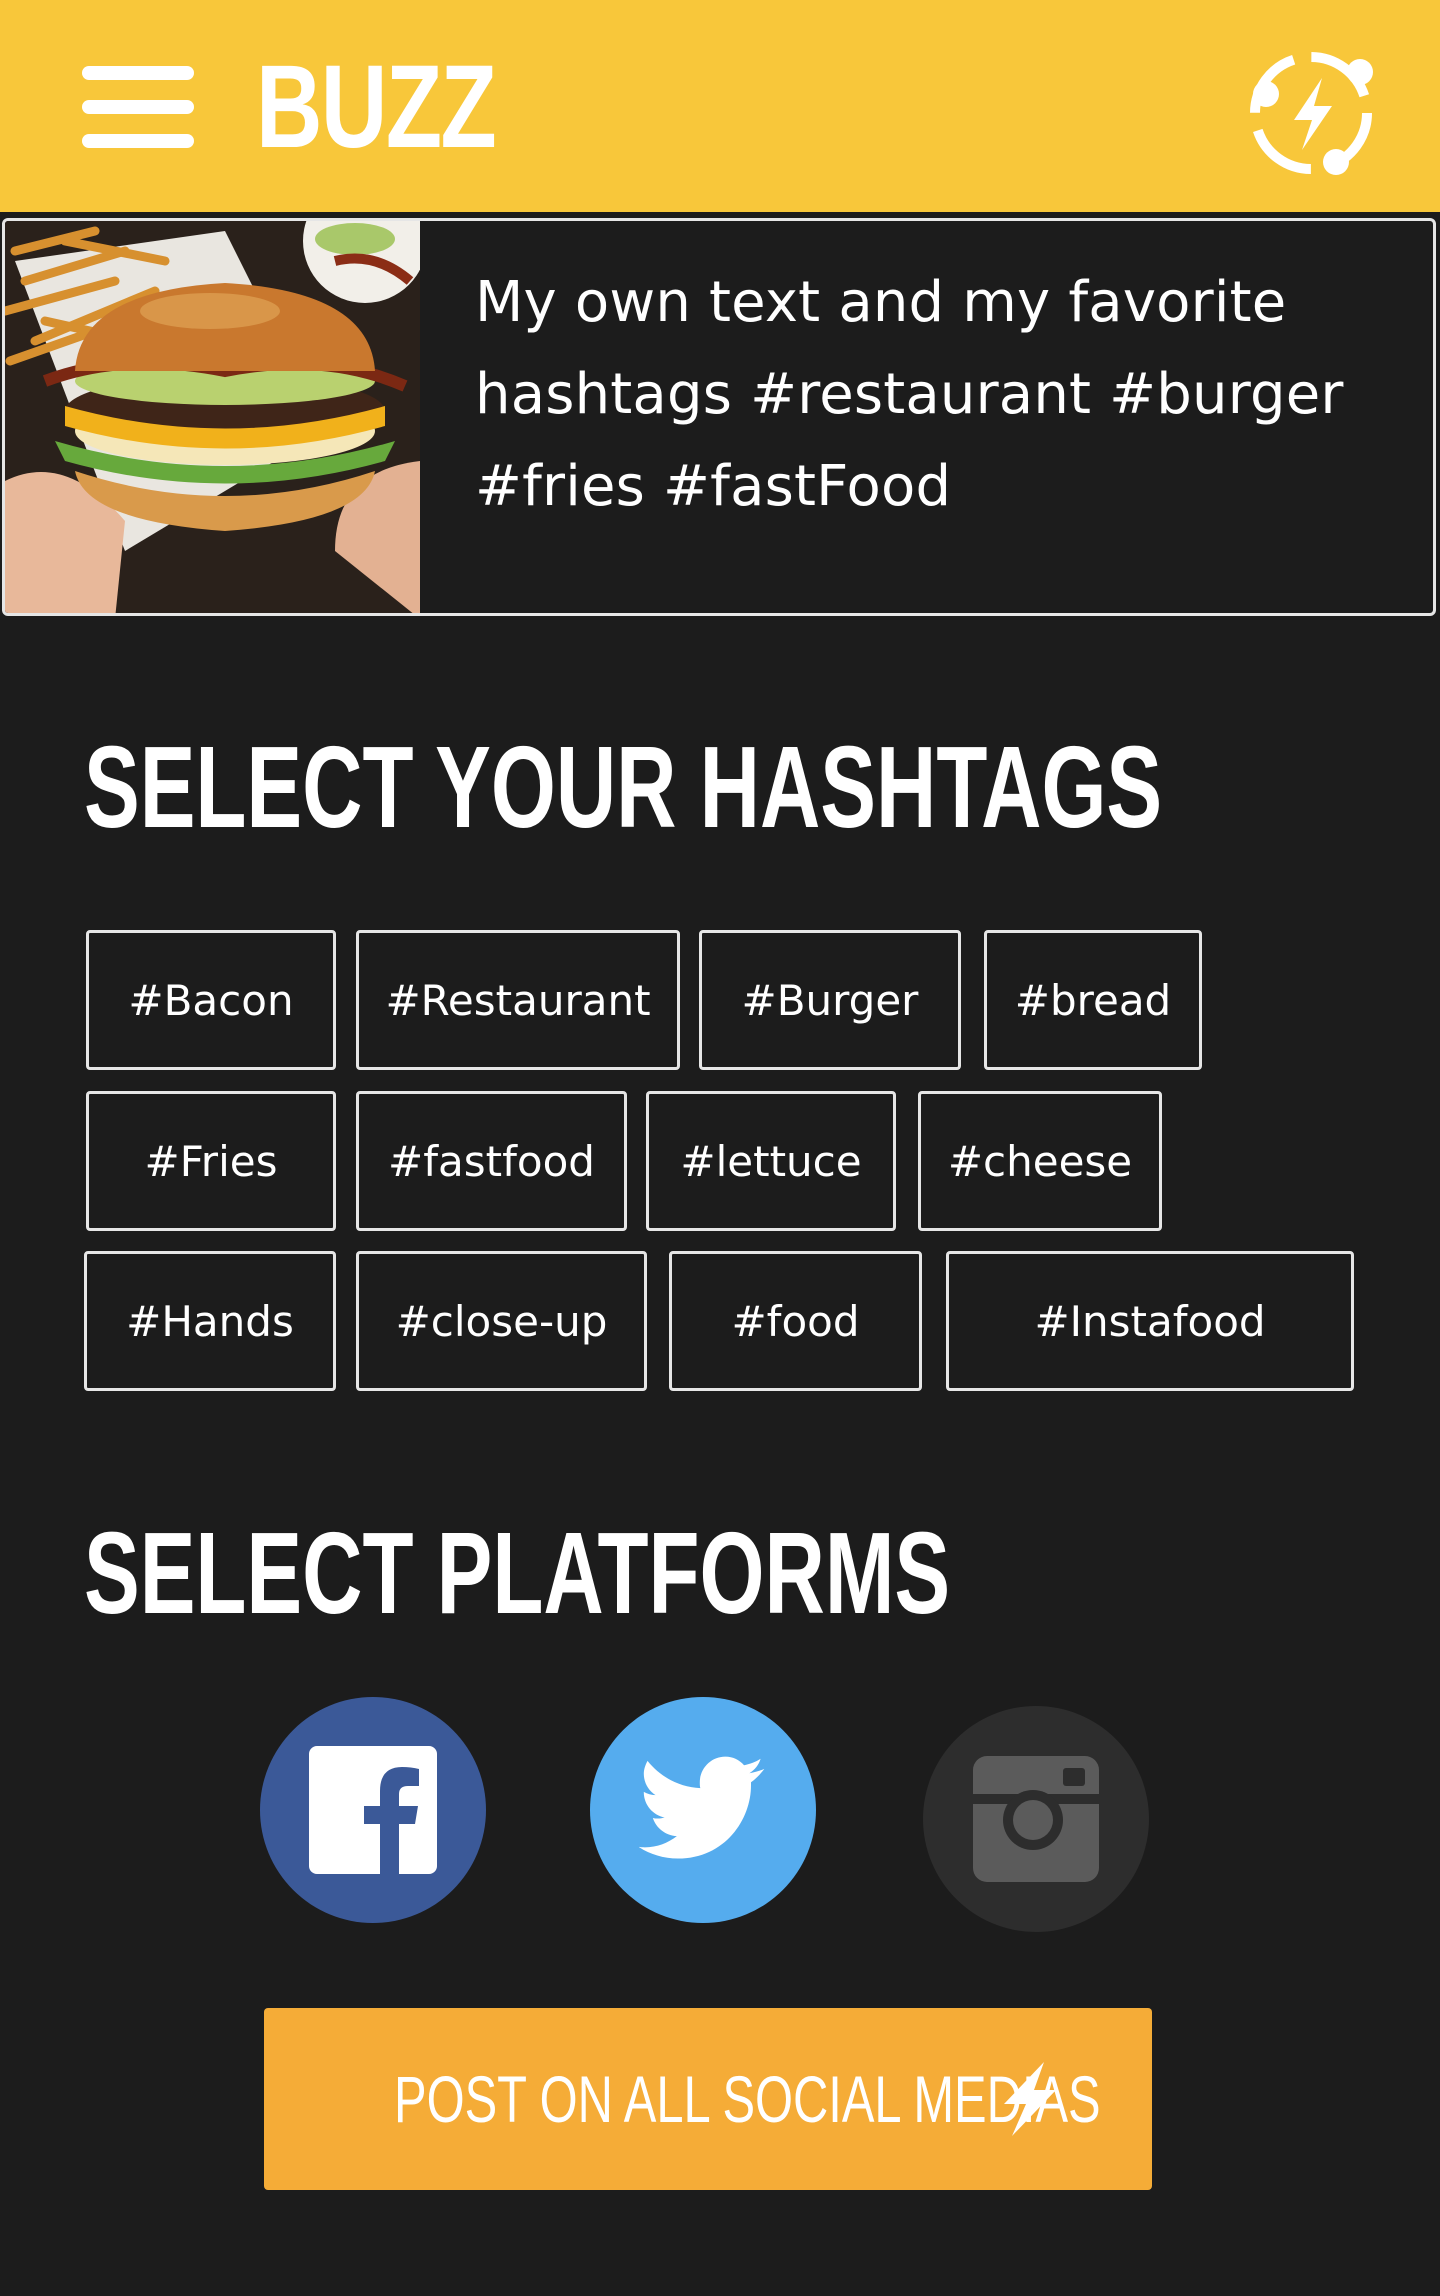 The image size is (1440, 2296). I want to click on facebook-icon, so click(373, 1810).